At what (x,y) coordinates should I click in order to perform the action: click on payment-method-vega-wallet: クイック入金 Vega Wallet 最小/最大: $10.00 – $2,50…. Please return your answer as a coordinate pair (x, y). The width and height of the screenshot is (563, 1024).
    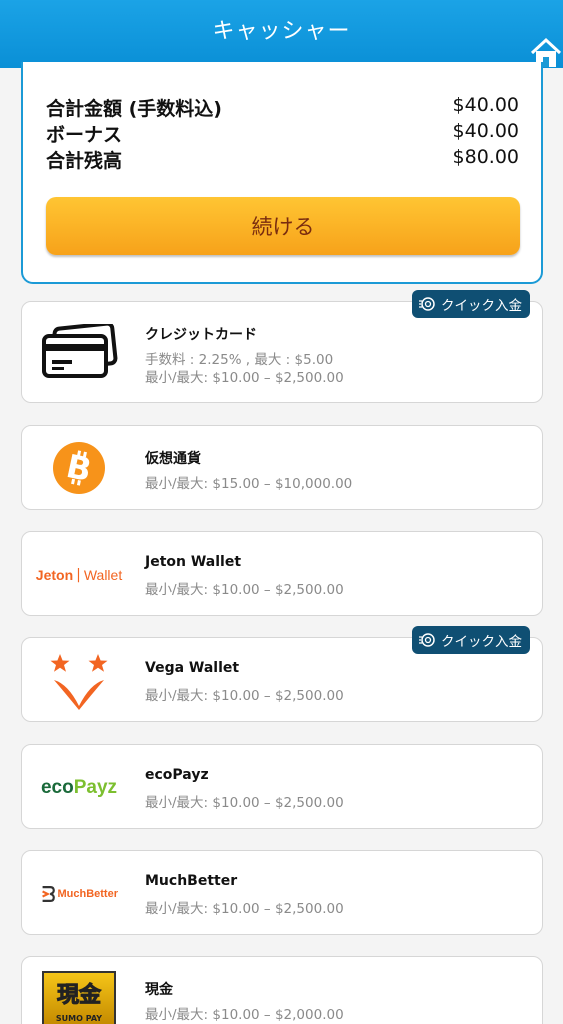
    Looking at the image, I should click on (282, 674).